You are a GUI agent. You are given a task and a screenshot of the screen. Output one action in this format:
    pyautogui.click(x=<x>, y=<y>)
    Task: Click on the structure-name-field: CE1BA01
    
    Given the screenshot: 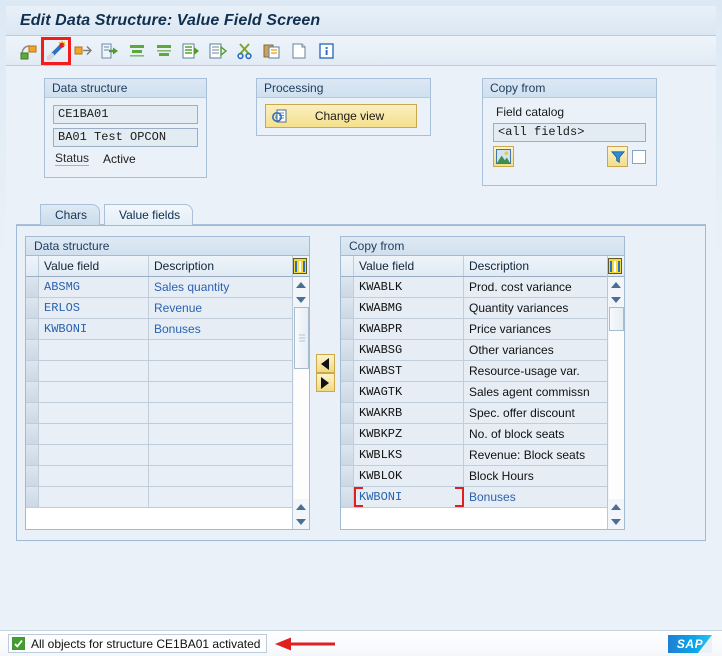 What is the action you would take?
    pyautogui.click(x=125, y=114)
    